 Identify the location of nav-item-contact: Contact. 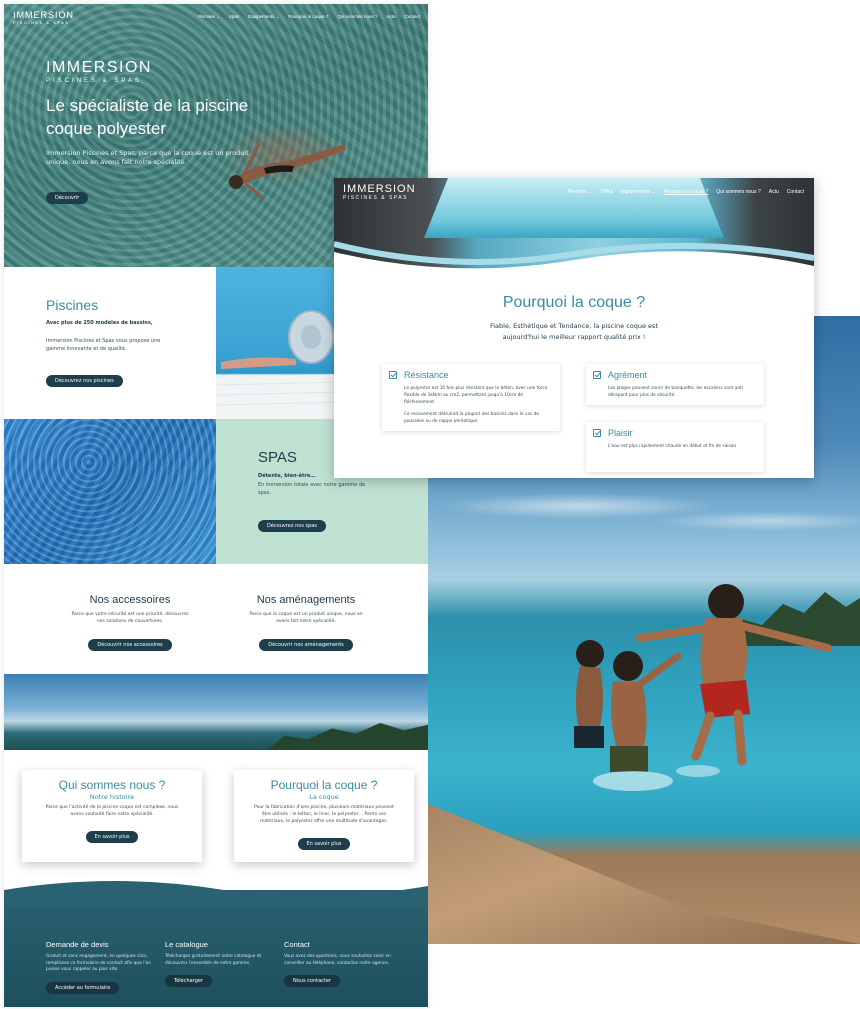
(412, 17).